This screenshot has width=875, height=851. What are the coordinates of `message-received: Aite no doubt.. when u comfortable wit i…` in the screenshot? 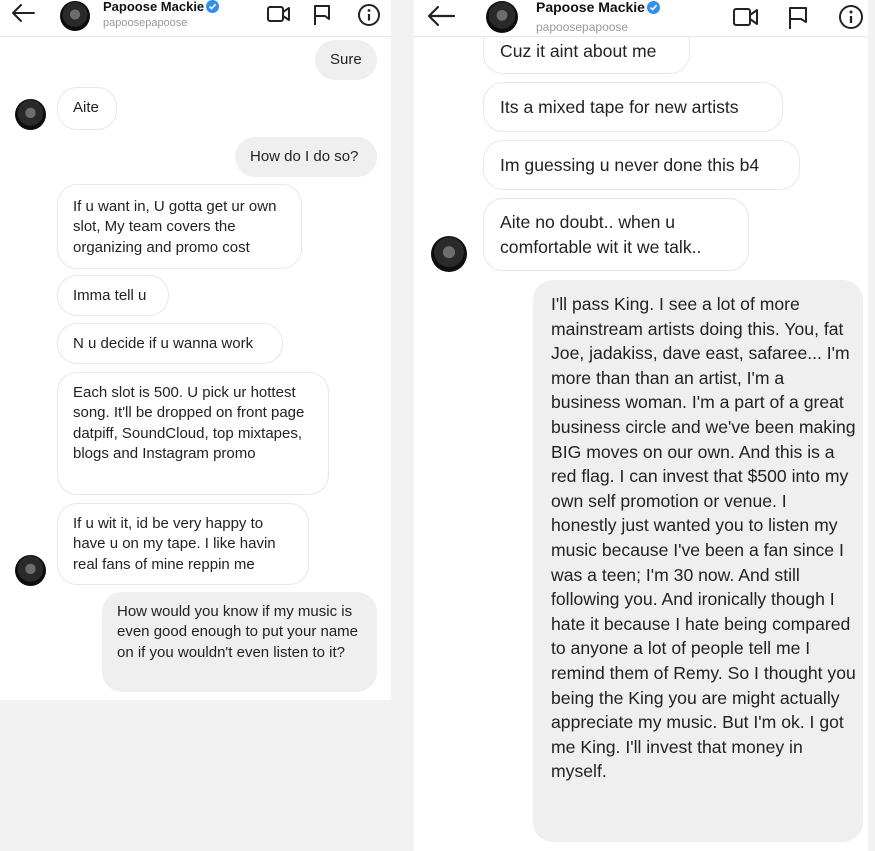 It's located at (616, 234).